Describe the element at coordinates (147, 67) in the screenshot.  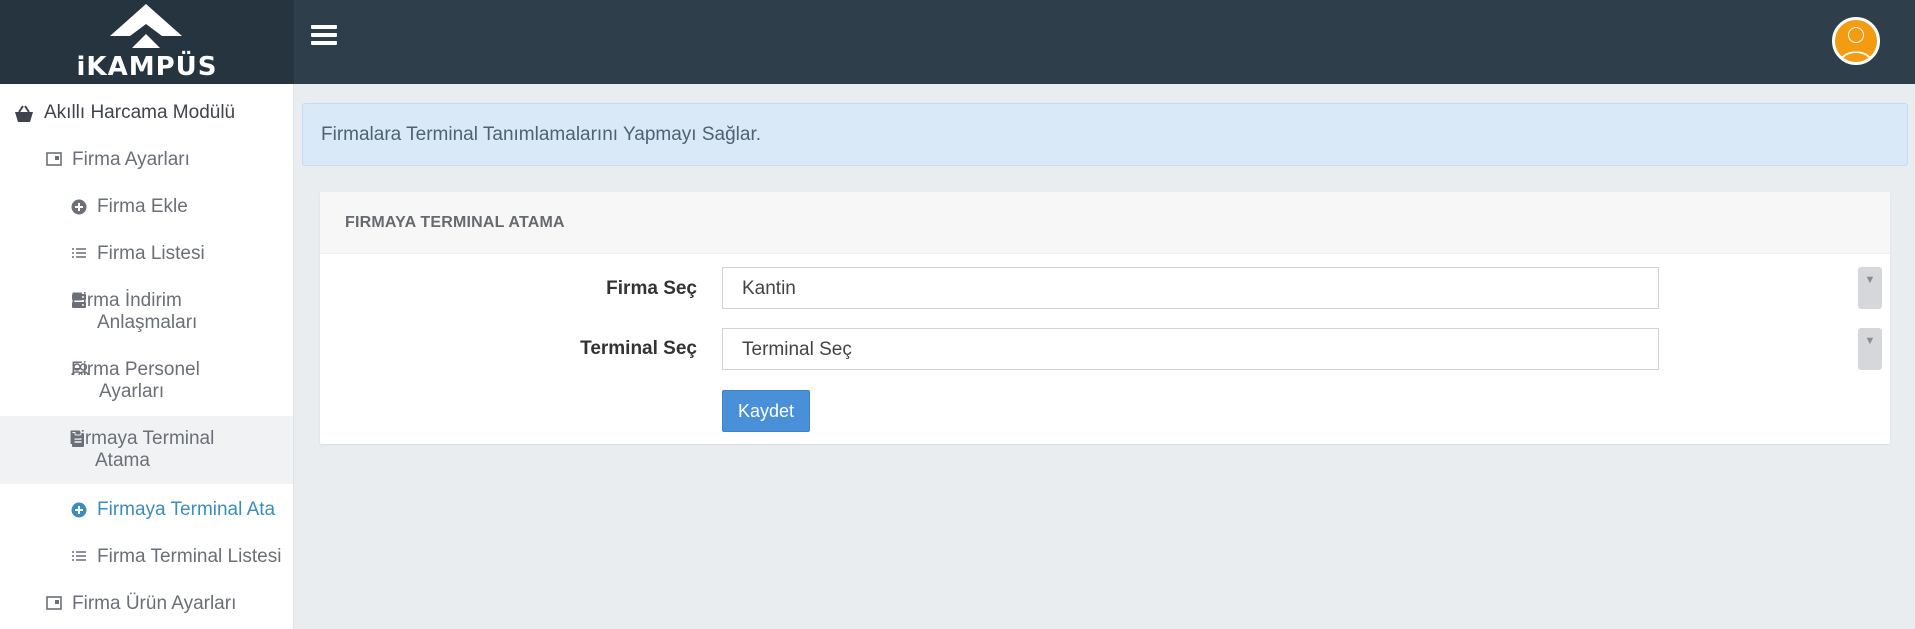
I see `logo-text: iKAMPÜS` at that location.